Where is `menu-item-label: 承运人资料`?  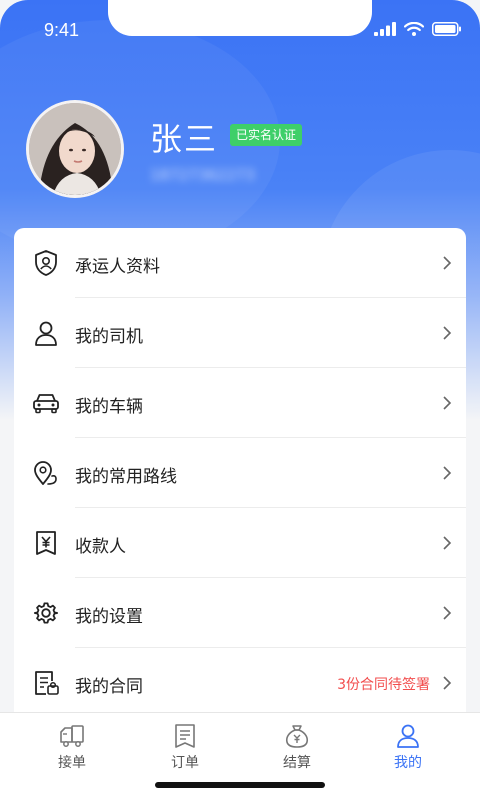
menu-item-label: 承运人资料 is located at coordinates (117, 267).